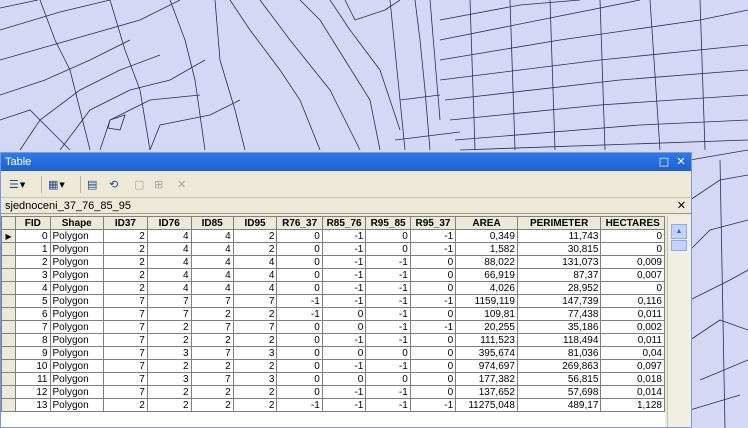 The width and height of the screenshot is (748, 428). What do you see at coordinates (486, 223) in the screenshot?
I see `column-header-area: AREA` at bounding box center [486, 223].